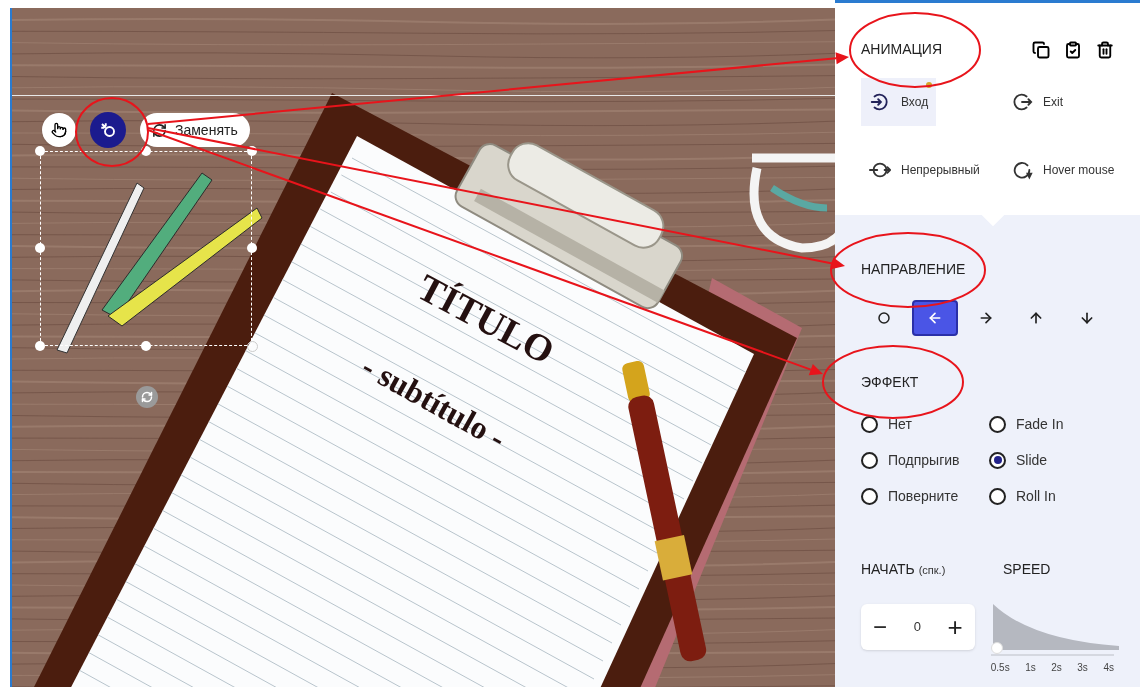 Image resolution: width=1140 pixels, height=687 pixels. What do you see at coordinates (1036, 496) in the screenshot?
I see `effect-label: Roll In` at bounding box center [1036, 496].